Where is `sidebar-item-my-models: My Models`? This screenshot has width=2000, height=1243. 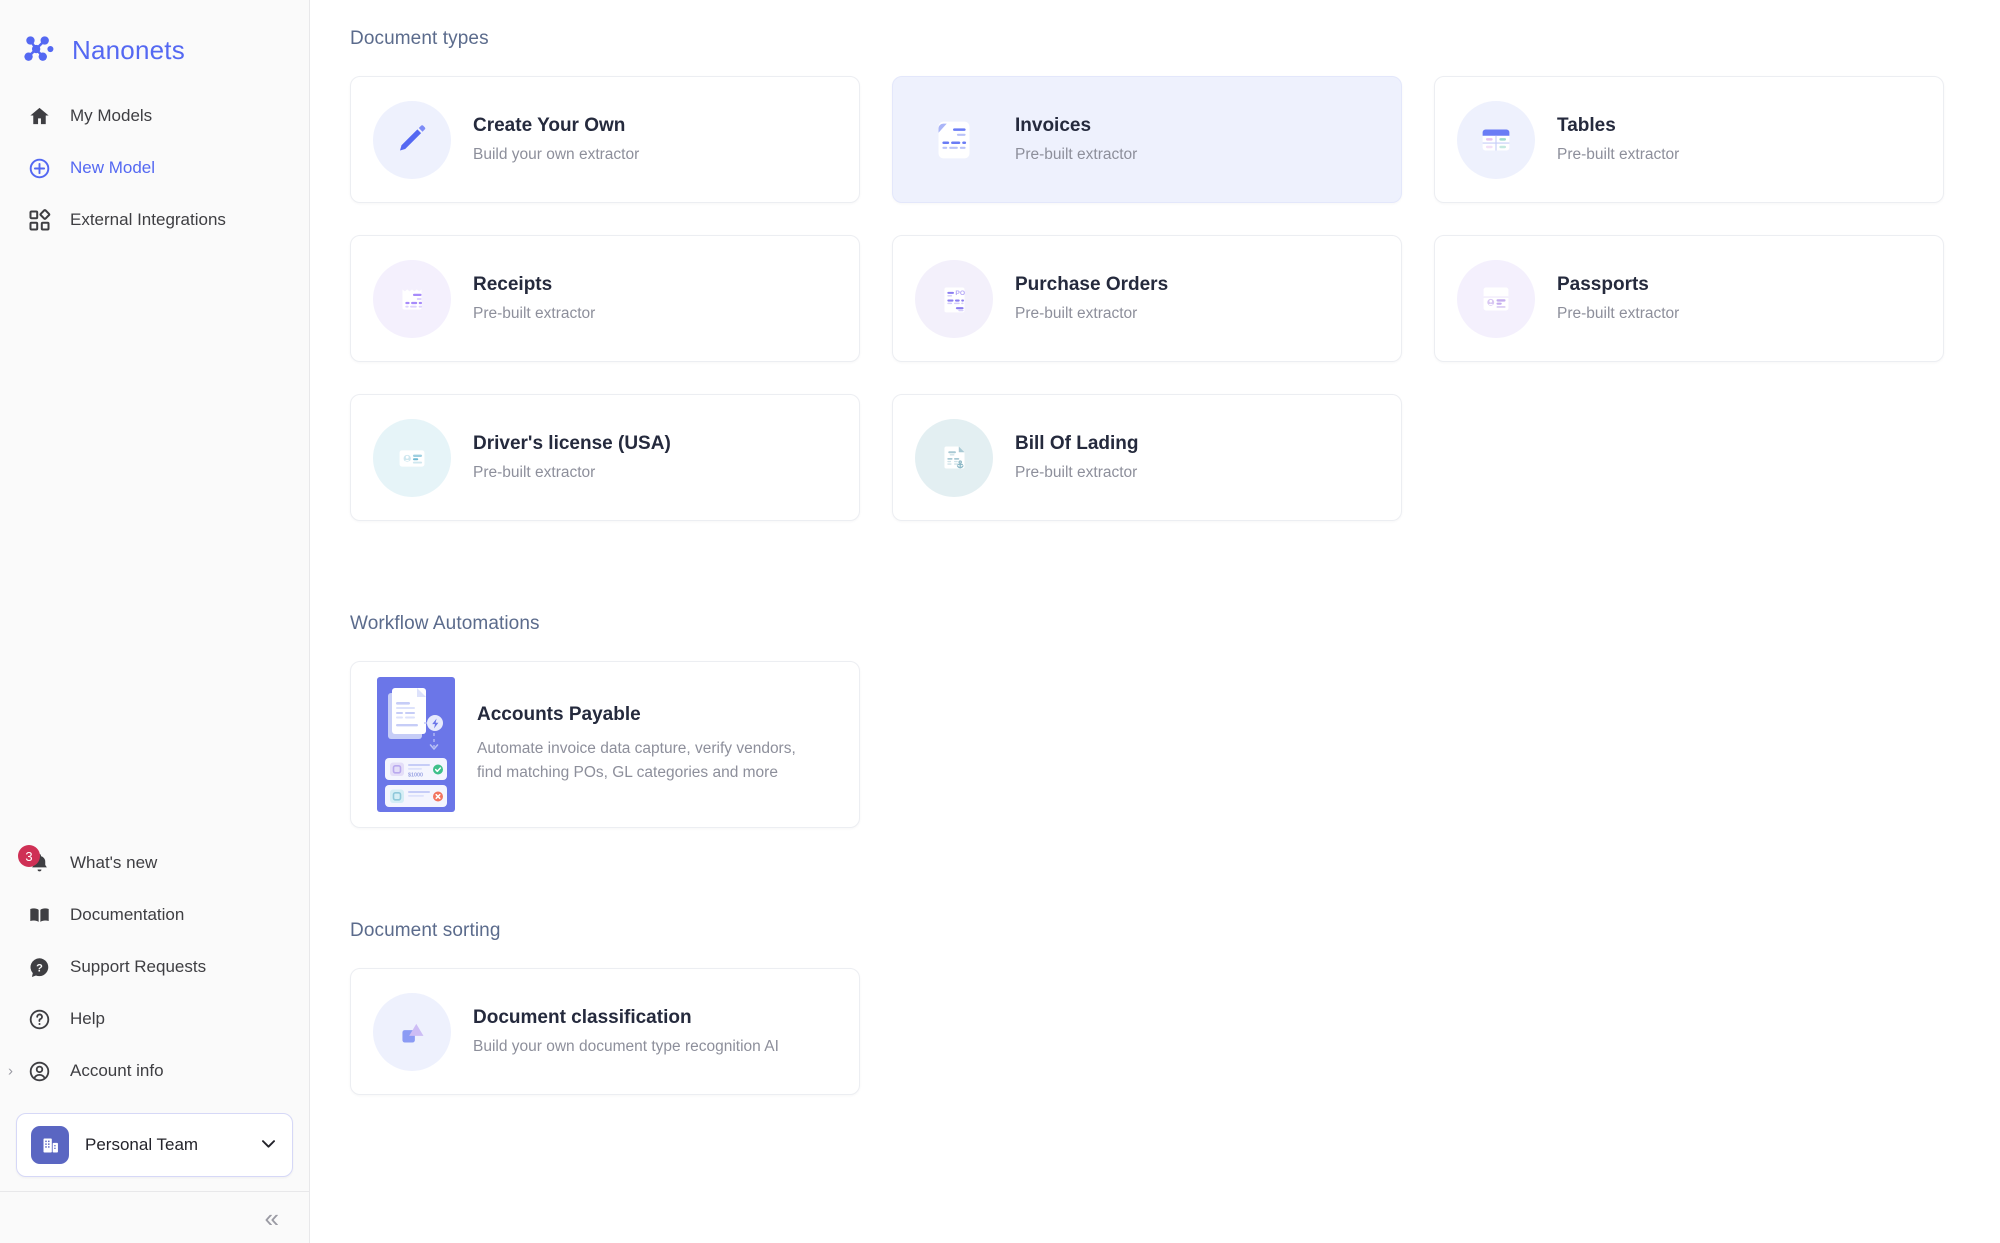
sidebar-item-my-models: My Models is located at coordinates (154, 116).